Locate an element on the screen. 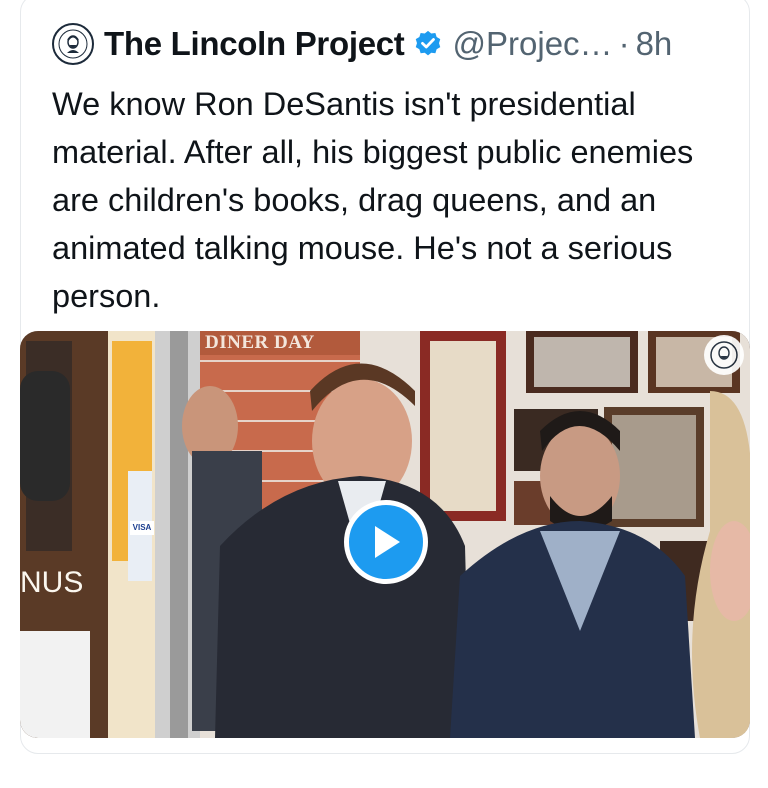 The width and height of the screenshot is (768, 788). play-button is located at coordinates (386, 542).